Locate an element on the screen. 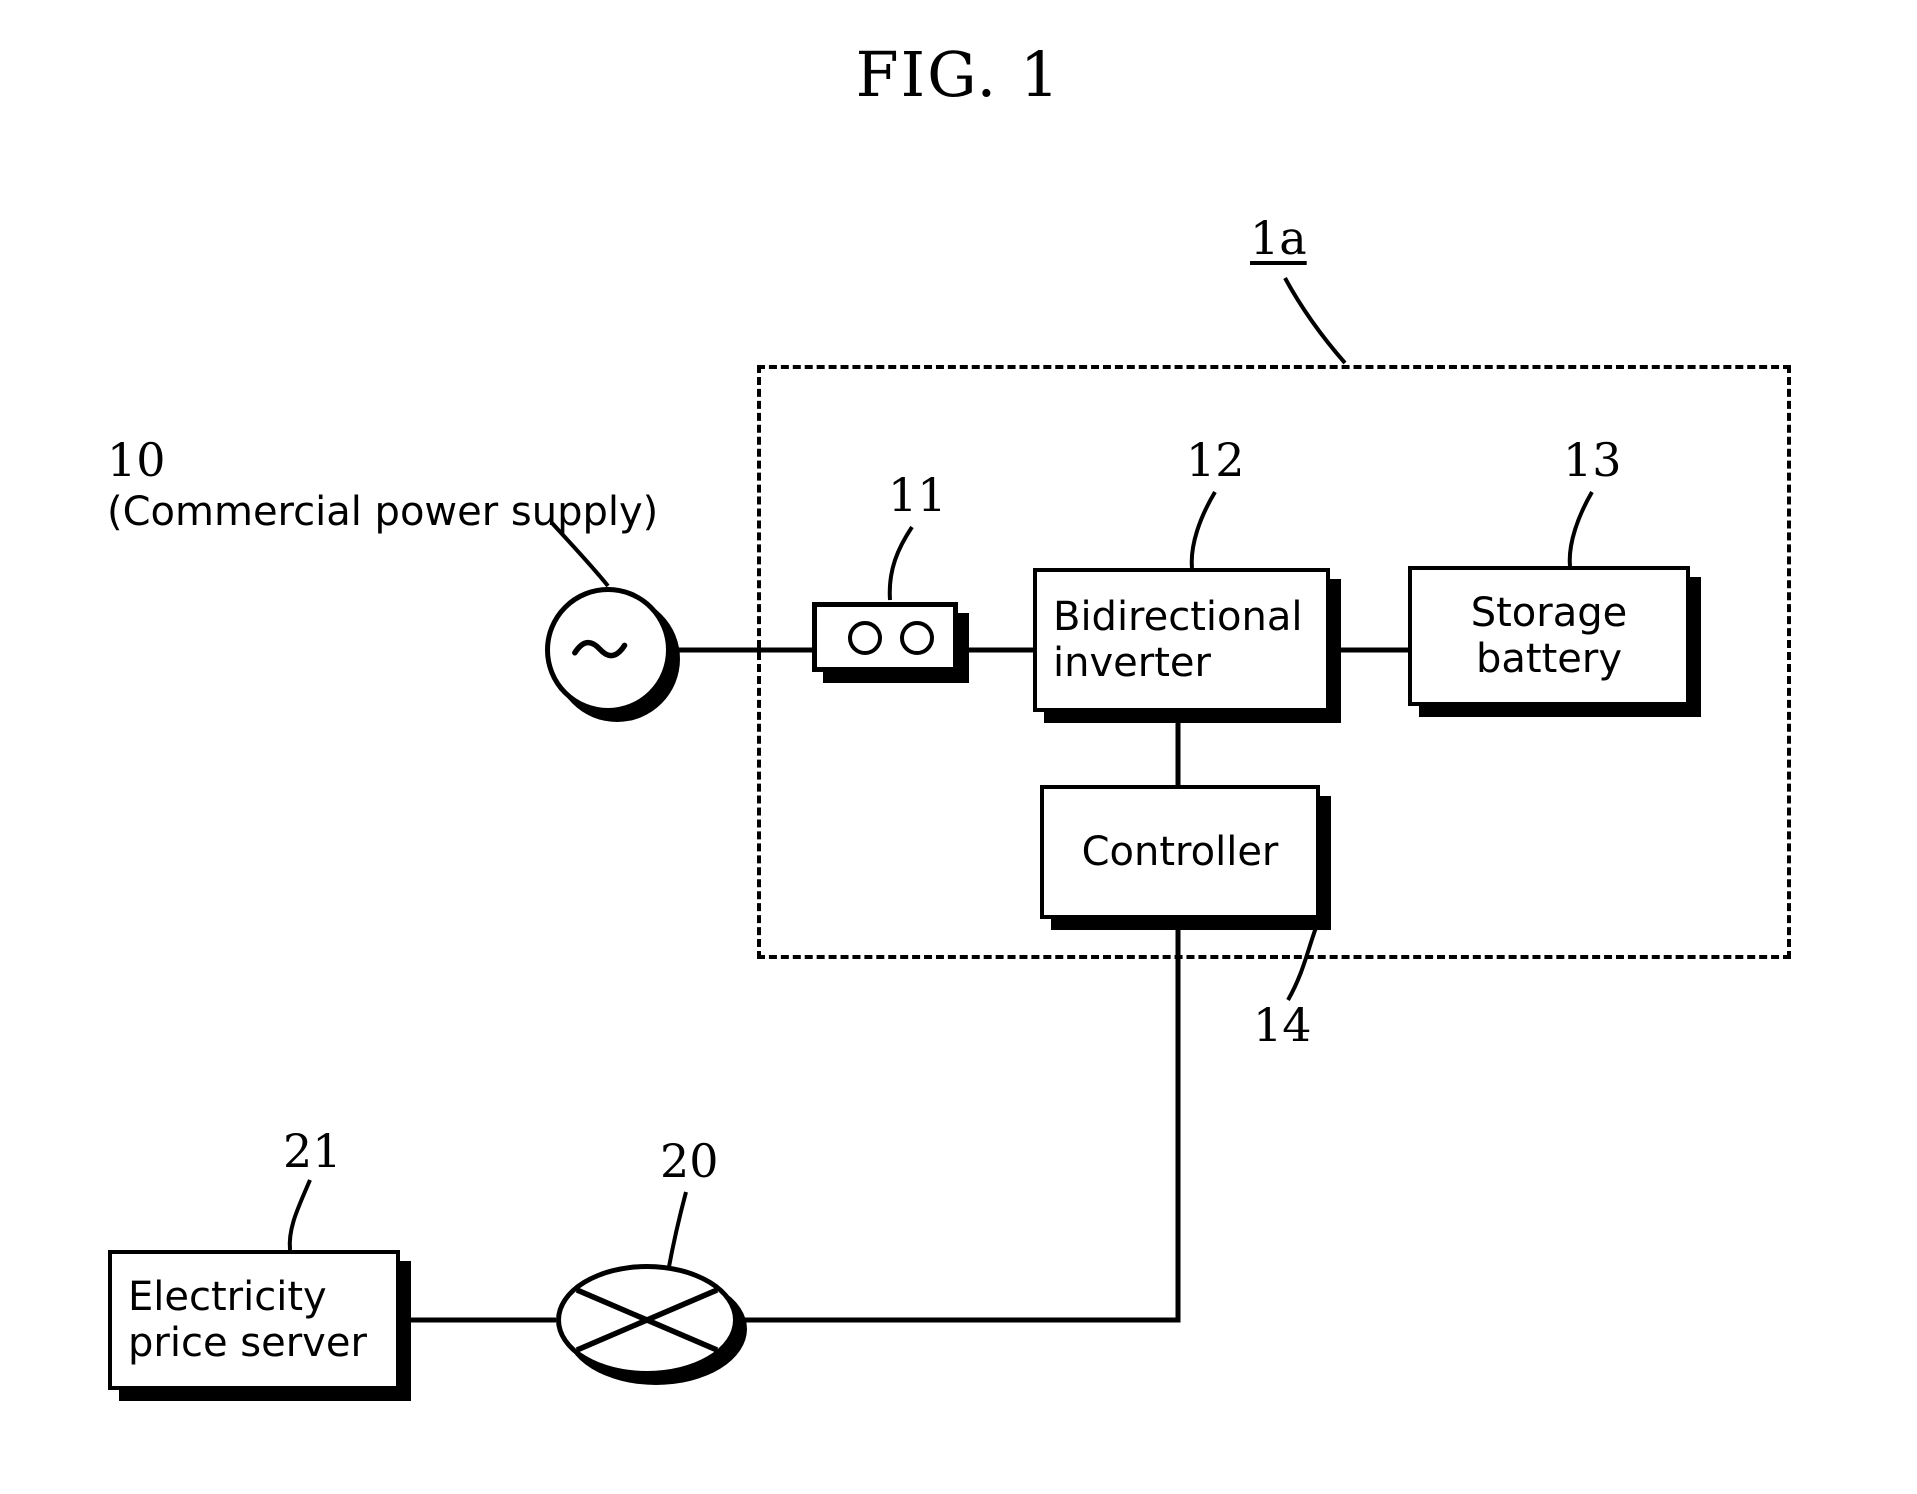 Image resolution: width=1917 pixels, height=1494 pixels. power-outlet-icon is located at coordinates (885, 637).